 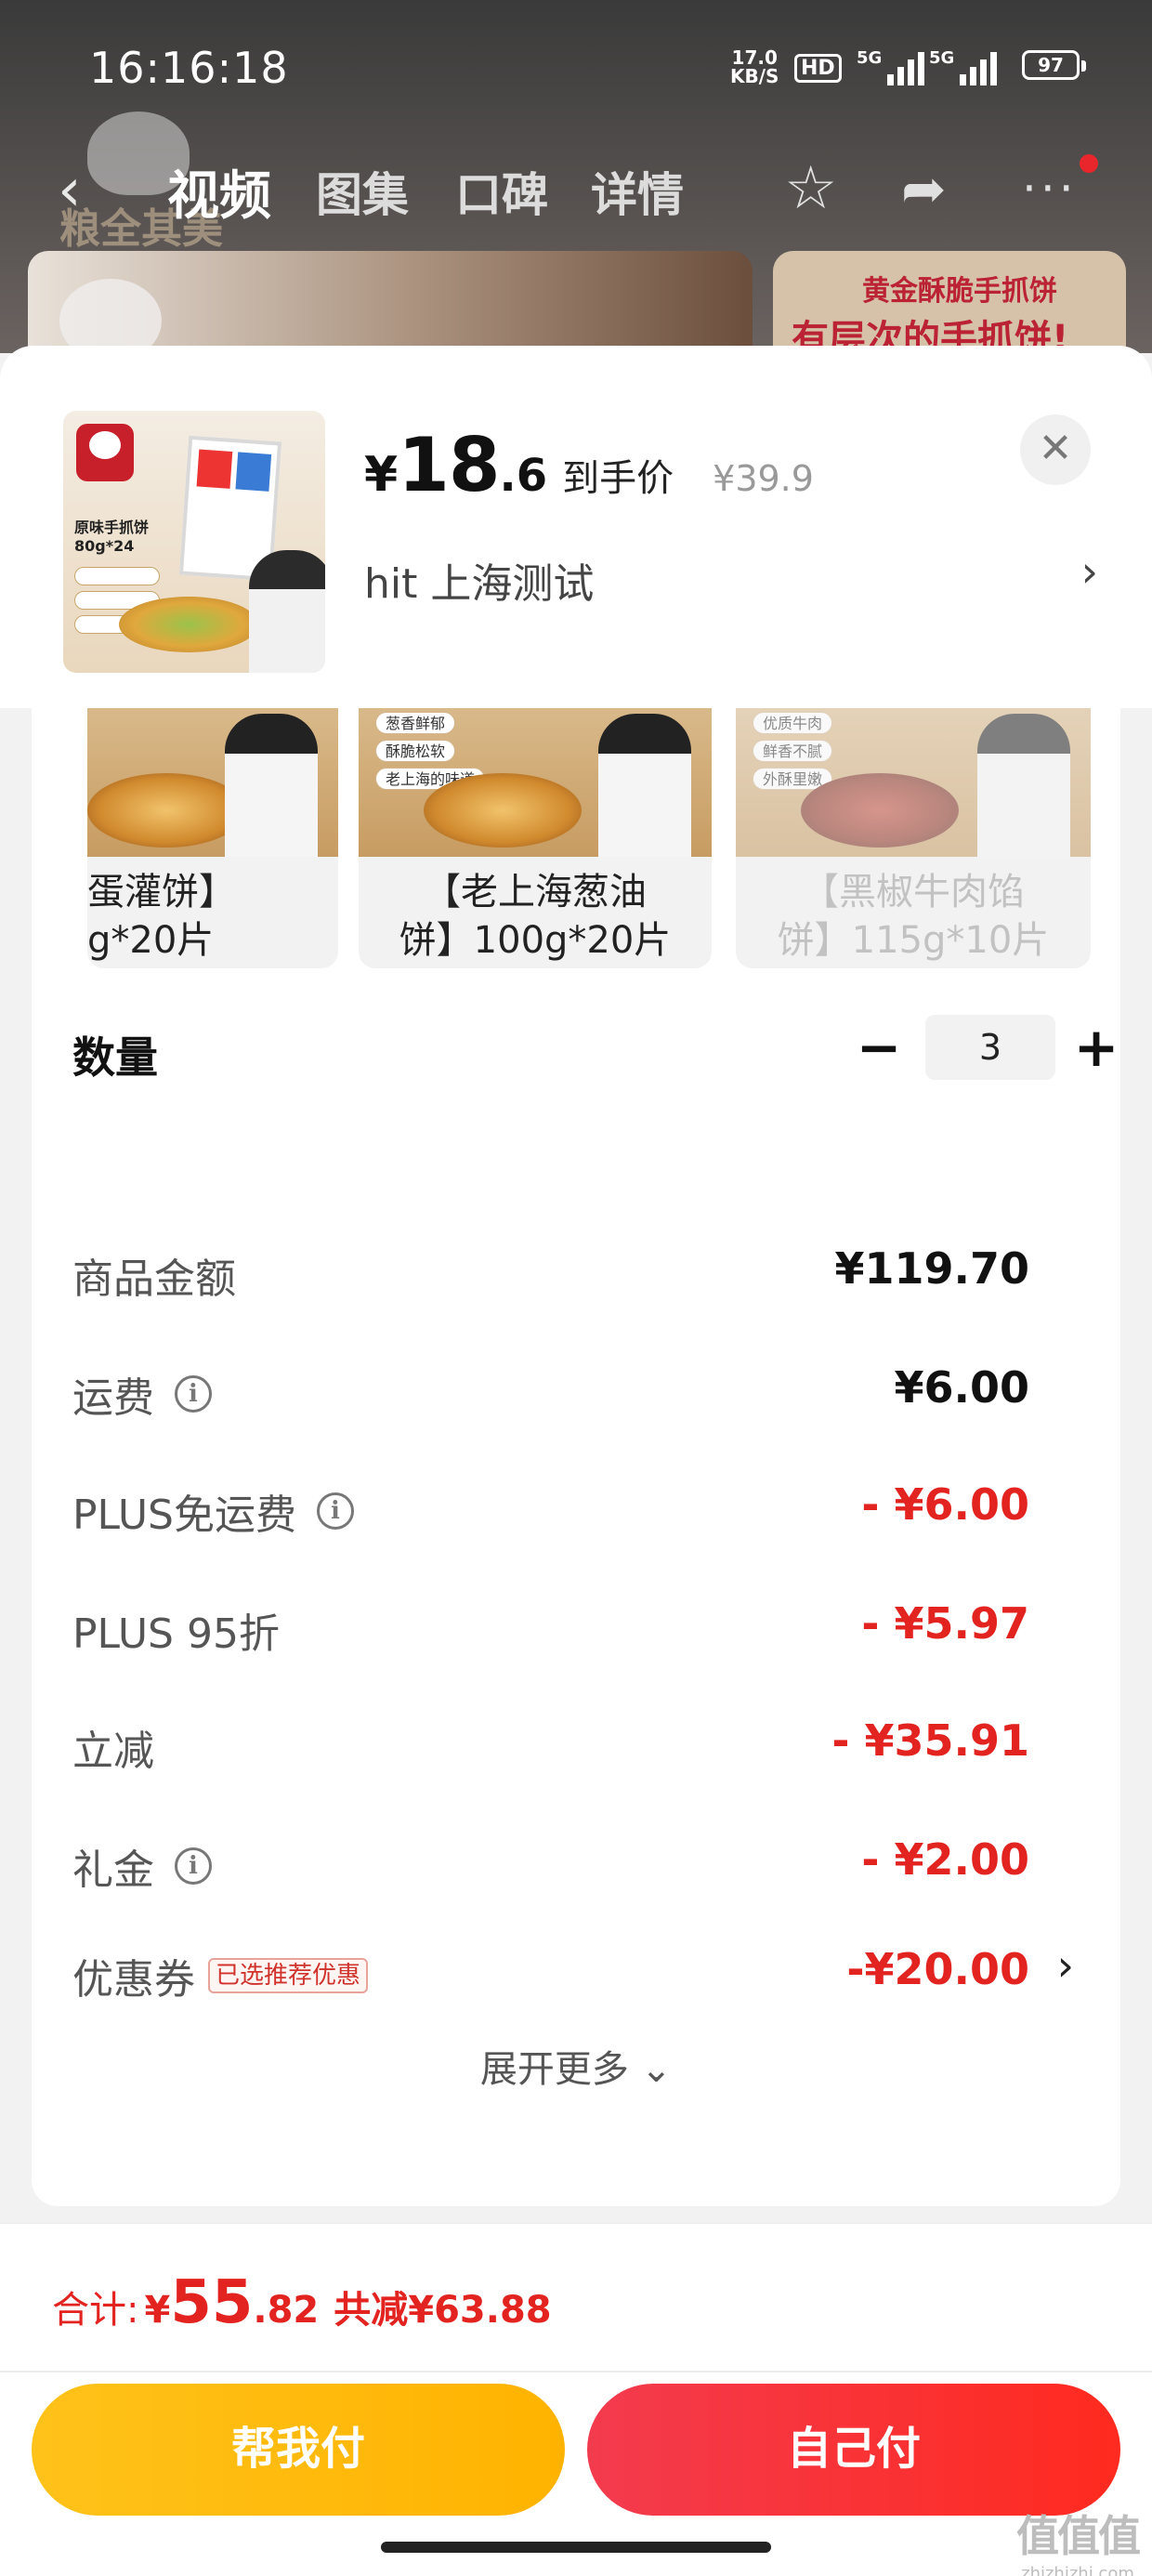 What do you see at coordinates (931, 1268) in the screenshot?
I see `fee-value: ¥119.70` at bounding box center [931, 1268].